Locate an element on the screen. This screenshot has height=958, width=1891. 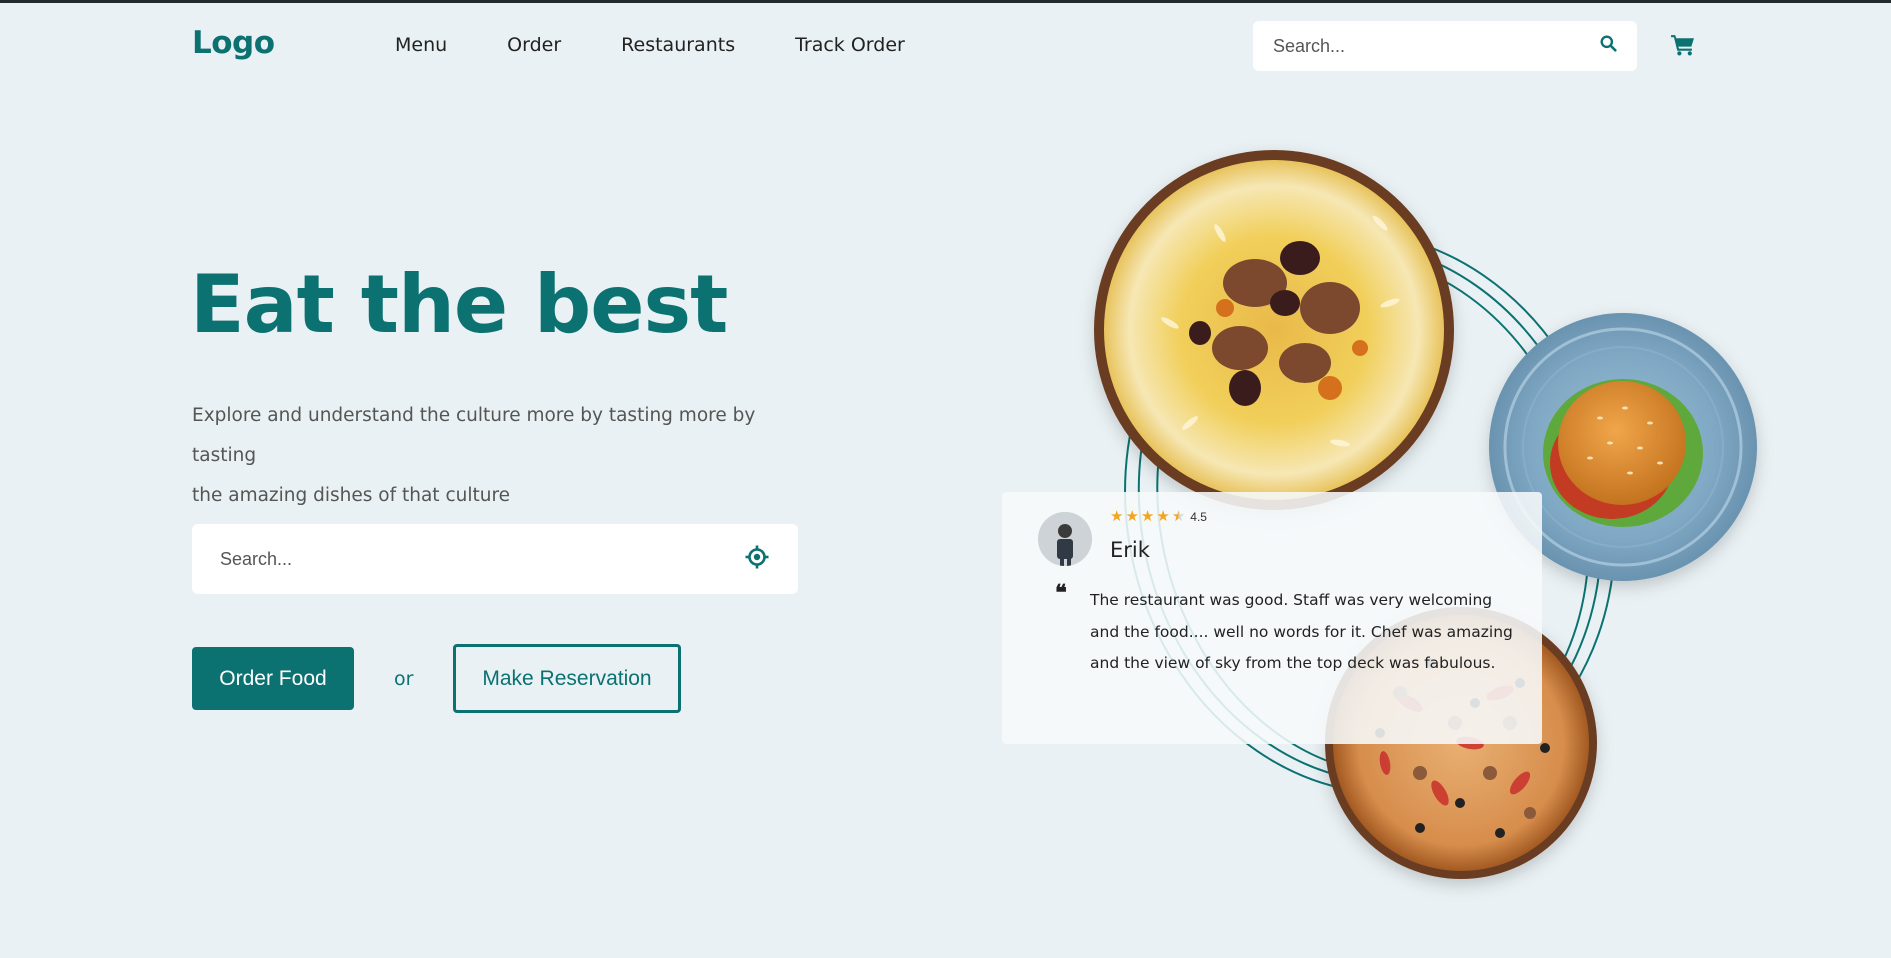
header-search is located at coordinates (1445, 46).